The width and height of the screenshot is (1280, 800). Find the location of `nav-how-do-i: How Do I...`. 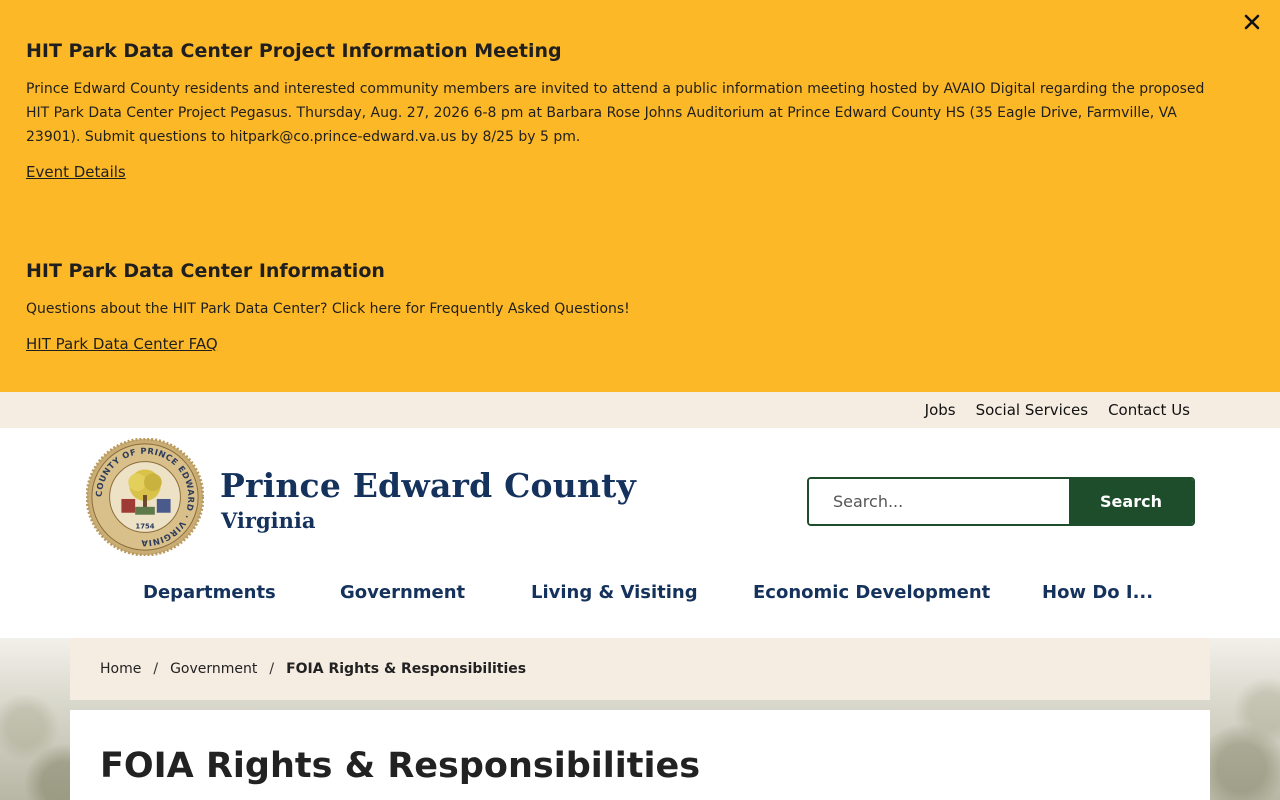

nav-how-do-i: How Do I... is located at coordinates (1097, 592).